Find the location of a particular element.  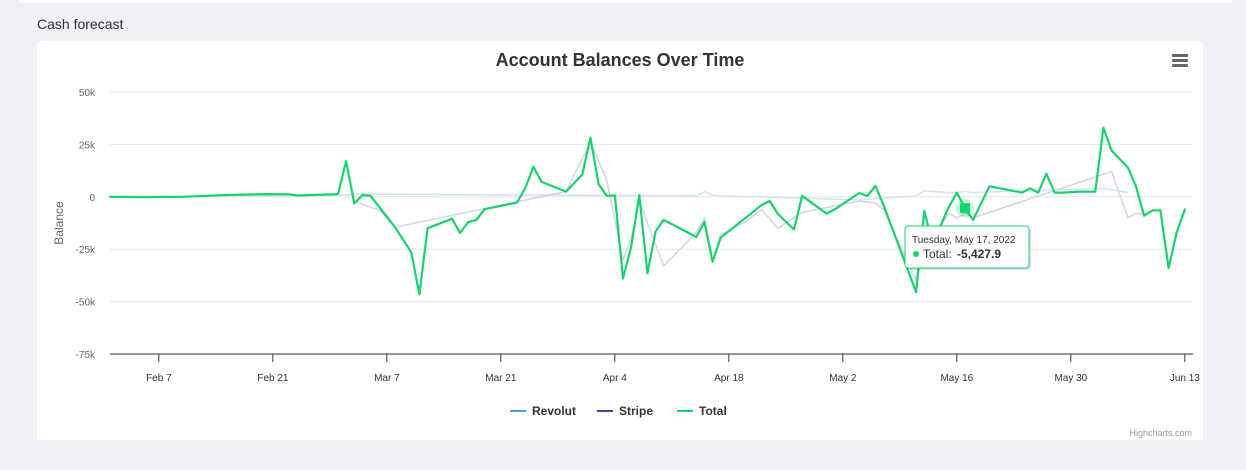

legend-label: Total is located at coordinates (713, 411).